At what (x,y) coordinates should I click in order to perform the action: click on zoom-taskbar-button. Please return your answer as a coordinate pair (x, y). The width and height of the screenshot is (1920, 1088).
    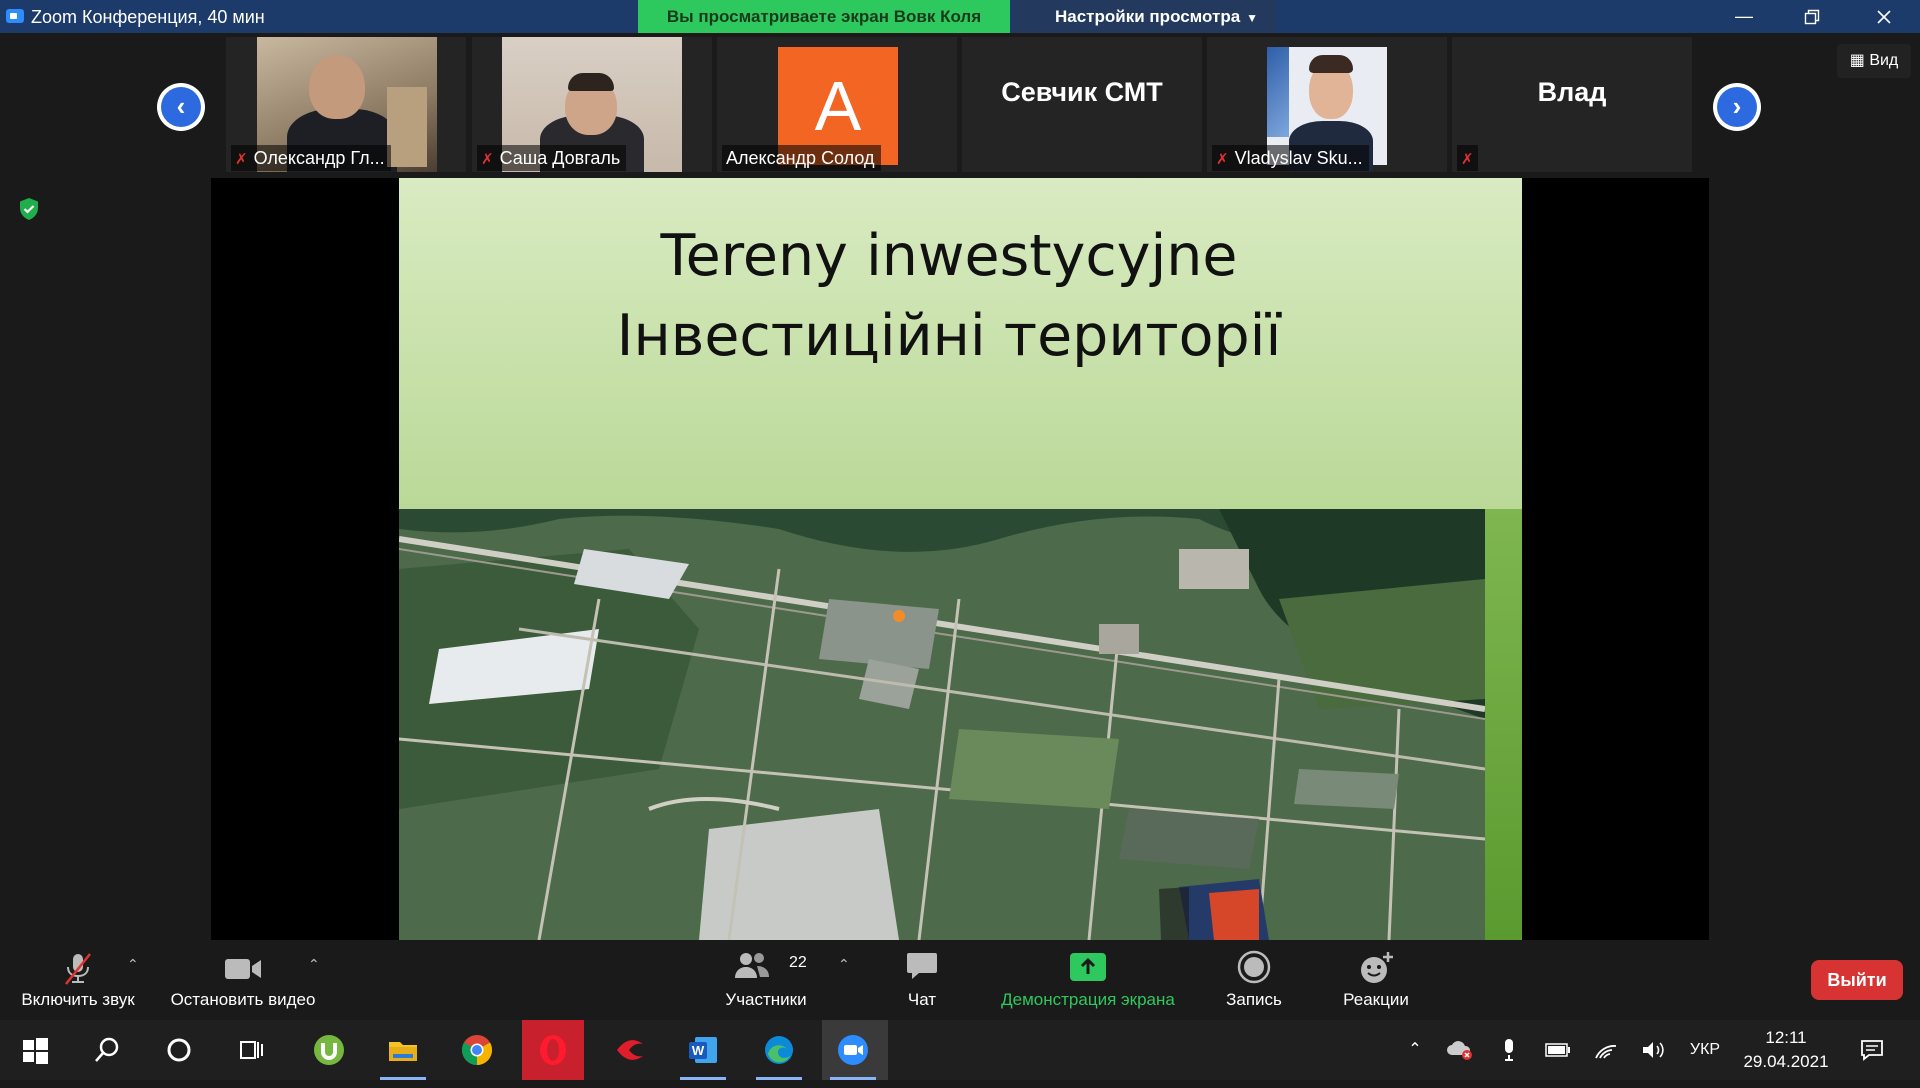
    Looking at the image, I should click on (855, 1050).